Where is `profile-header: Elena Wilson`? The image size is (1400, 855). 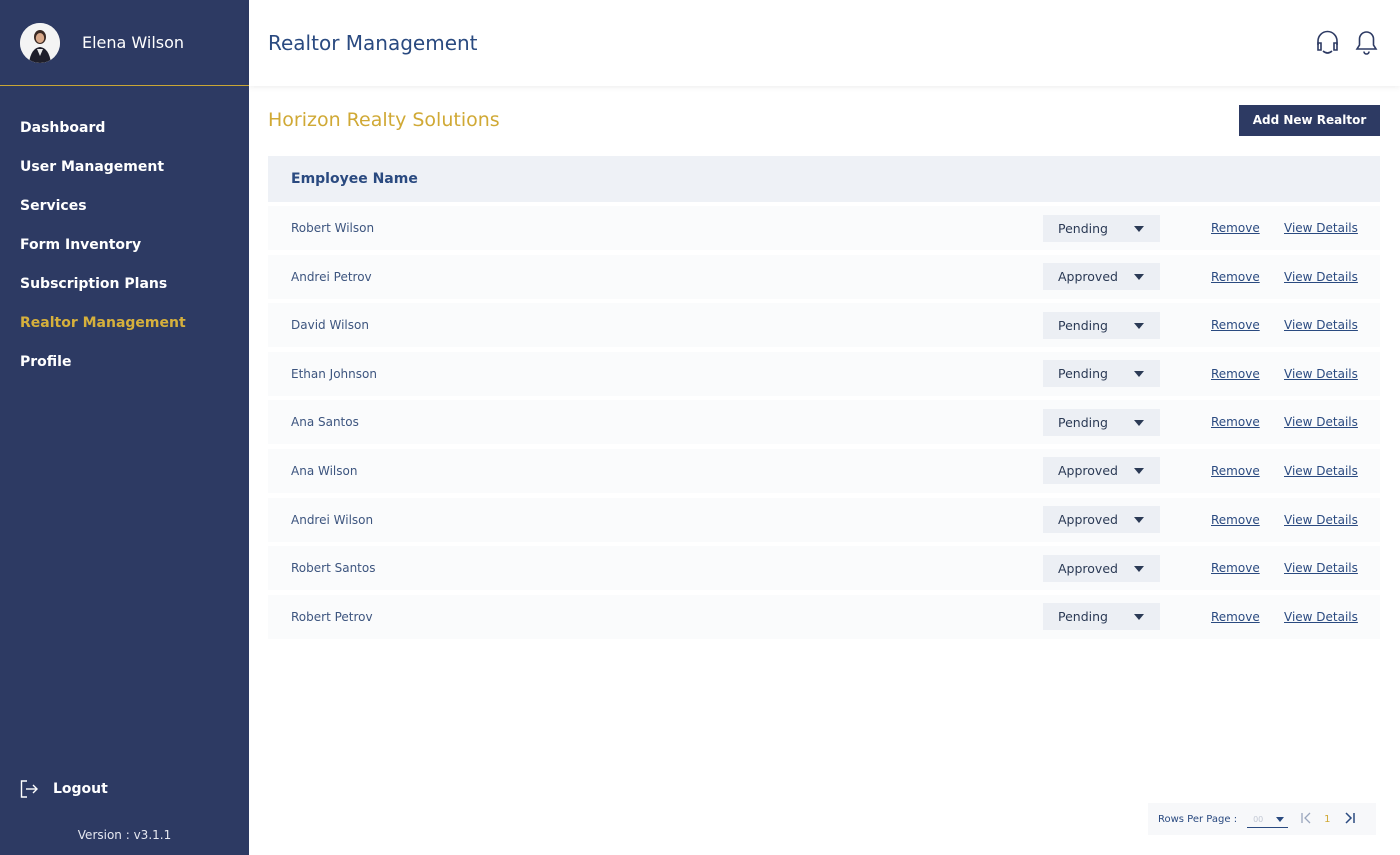
profile-header: Elena Wilson is located at coordinates (124, 43).